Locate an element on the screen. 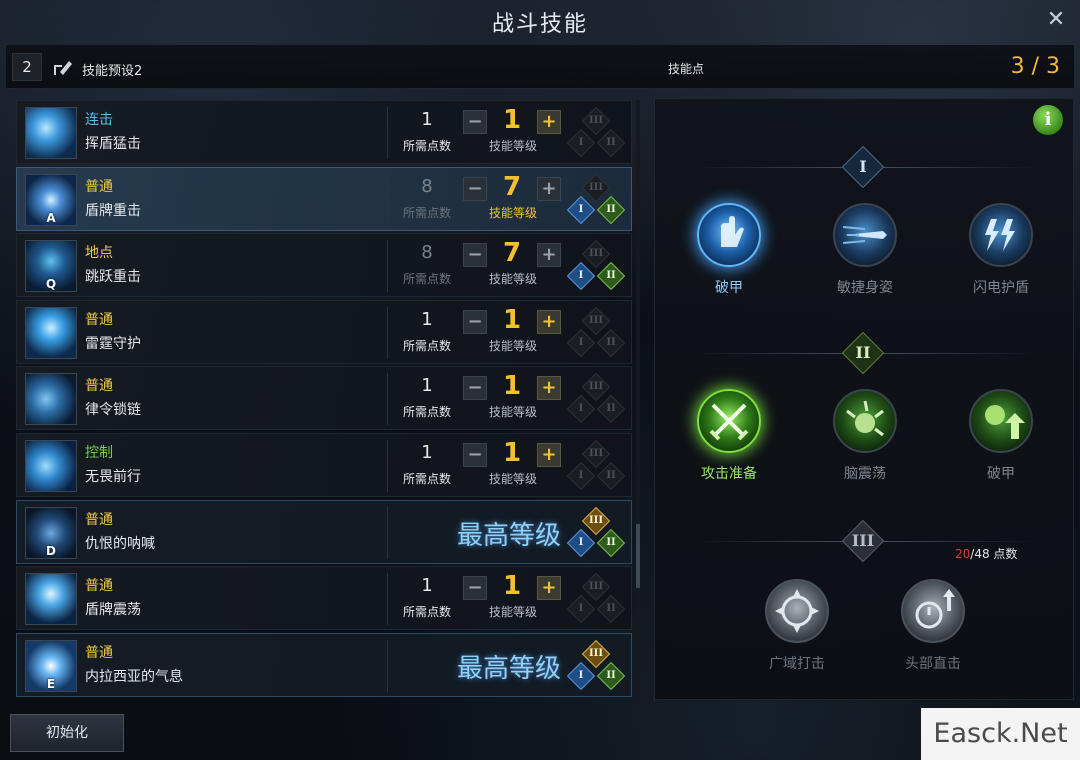 The image size is (1080, 760). tier-3-badge: III is located at coordinates (863, 541).